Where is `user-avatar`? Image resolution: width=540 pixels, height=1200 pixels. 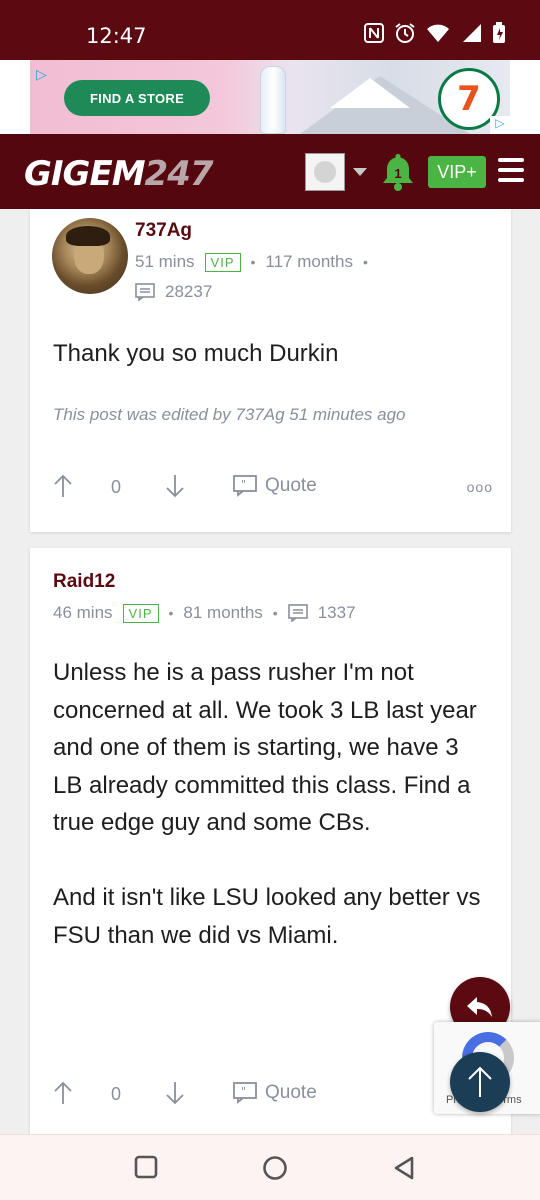
user-avatar is located at coordinates (90, 256).